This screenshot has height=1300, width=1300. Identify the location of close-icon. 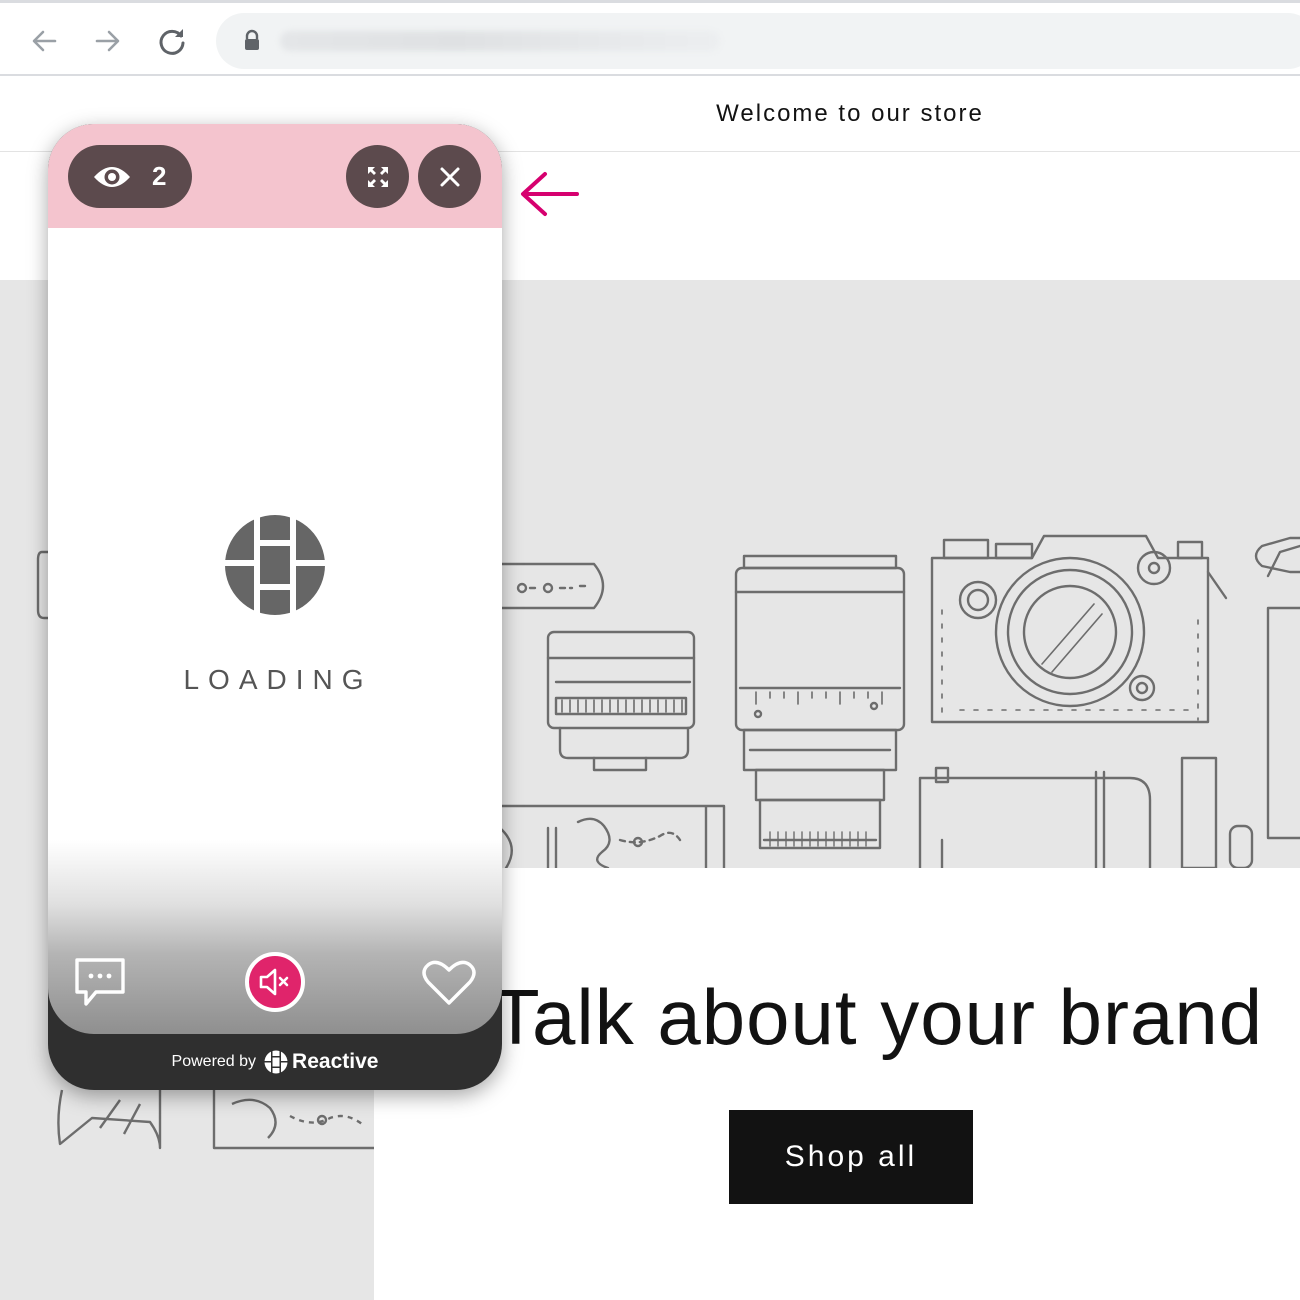
(449, 176).